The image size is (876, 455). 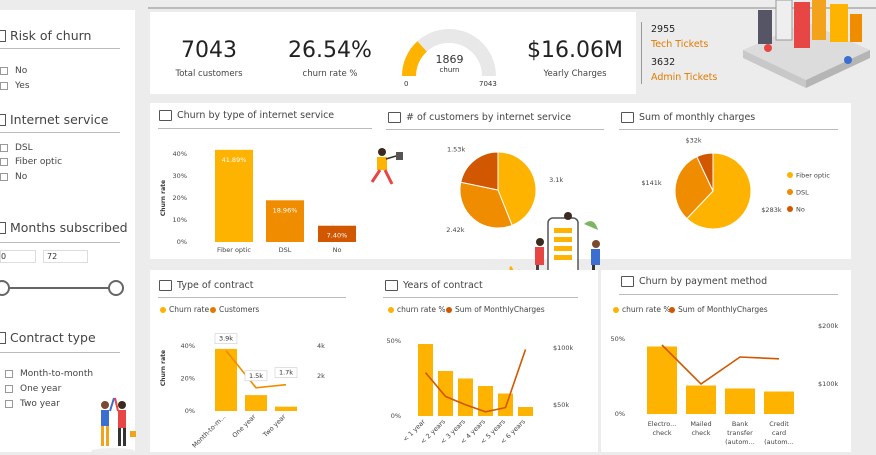 What do you see at coordinates (556, 180) in the screenshot?
I see `data-label: 3.1k` at bounding box center [556, 180].